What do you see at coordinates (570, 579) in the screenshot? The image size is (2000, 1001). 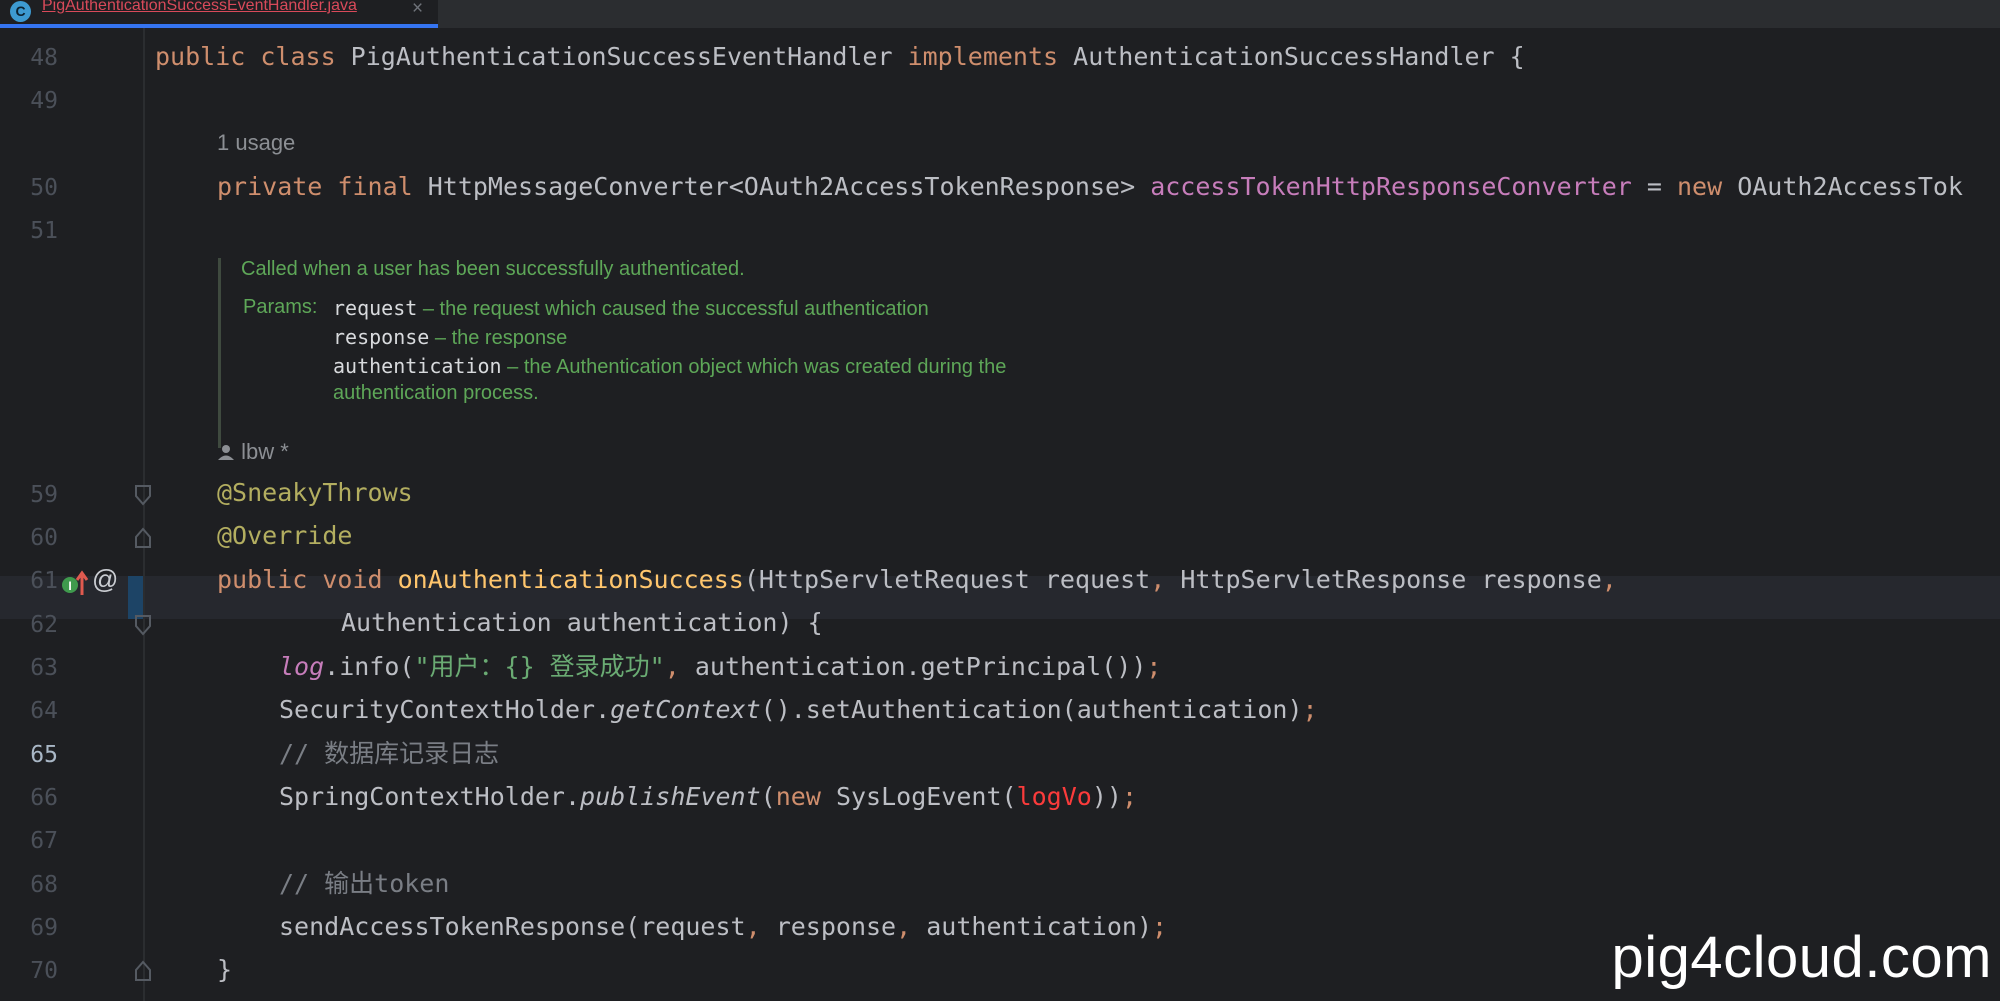 I see `method-name: onAuthenticationSuccess` at bounding box center [570, 579].